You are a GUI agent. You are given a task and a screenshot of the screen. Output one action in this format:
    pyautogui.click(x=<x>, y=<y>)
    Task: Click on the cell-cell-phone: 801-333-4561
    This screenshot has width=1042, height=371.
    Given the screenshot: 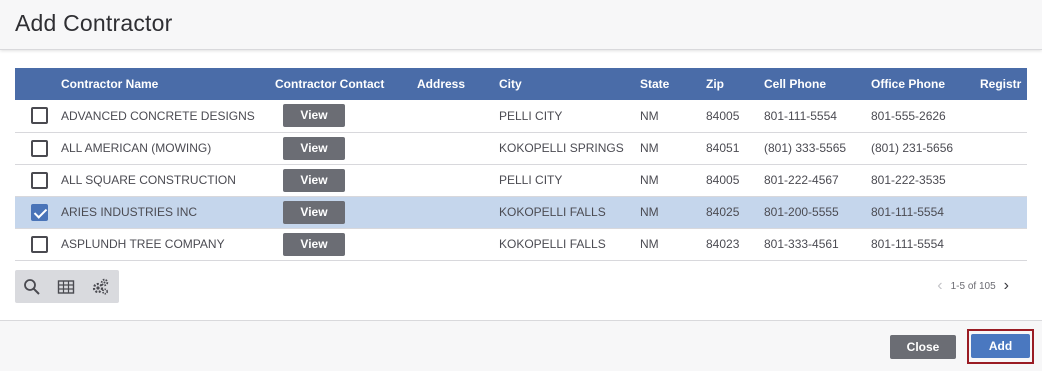 What is the action you would take?
    pyautogui.click(x=801, y=244)
    